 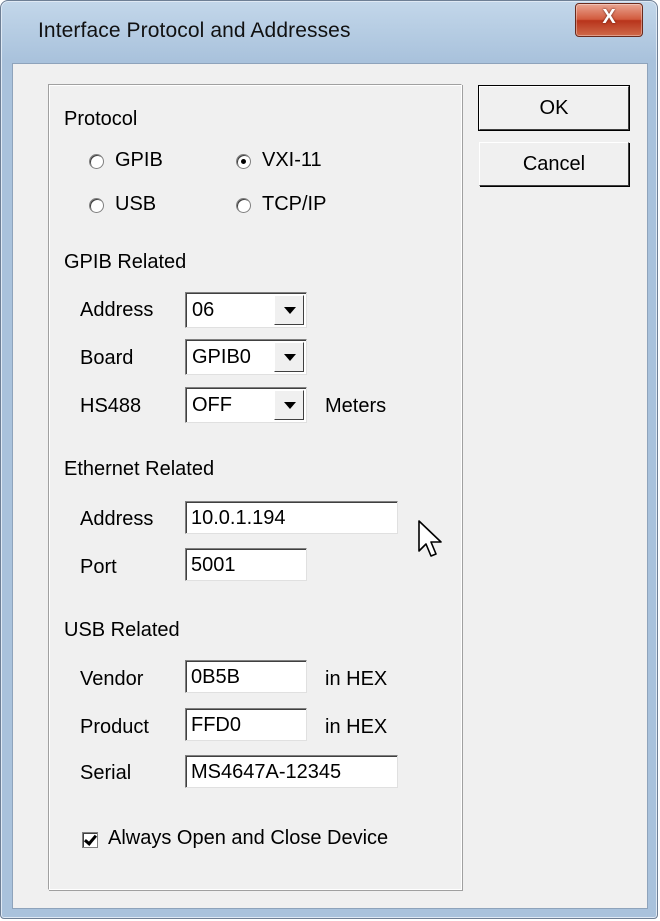 What do you see at coordinates (554, 108) in the screenshot?
I see `ok-button: OK` at bounding box center [554, 108].